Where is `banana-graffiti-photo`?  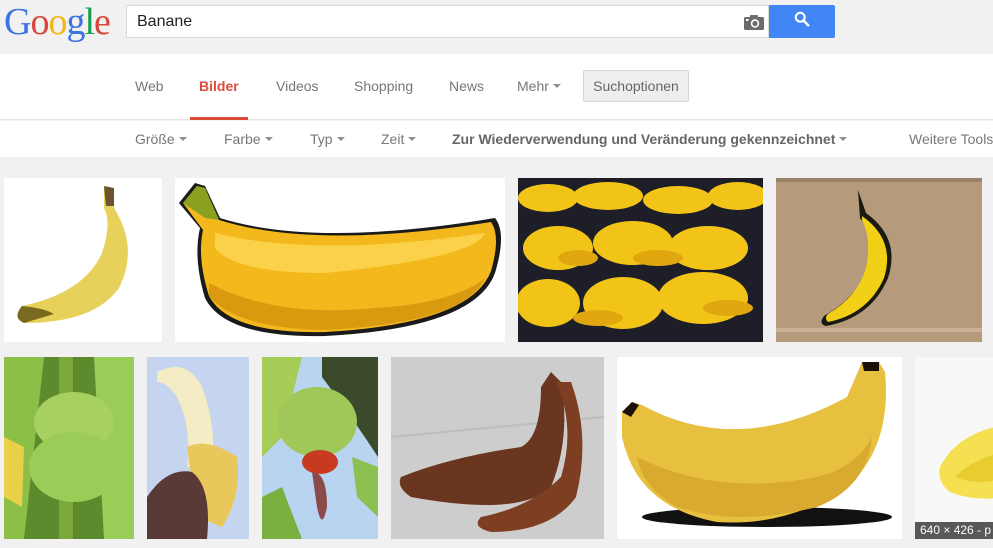 banana-graffiti-photo is located at coordinates (879, 260).